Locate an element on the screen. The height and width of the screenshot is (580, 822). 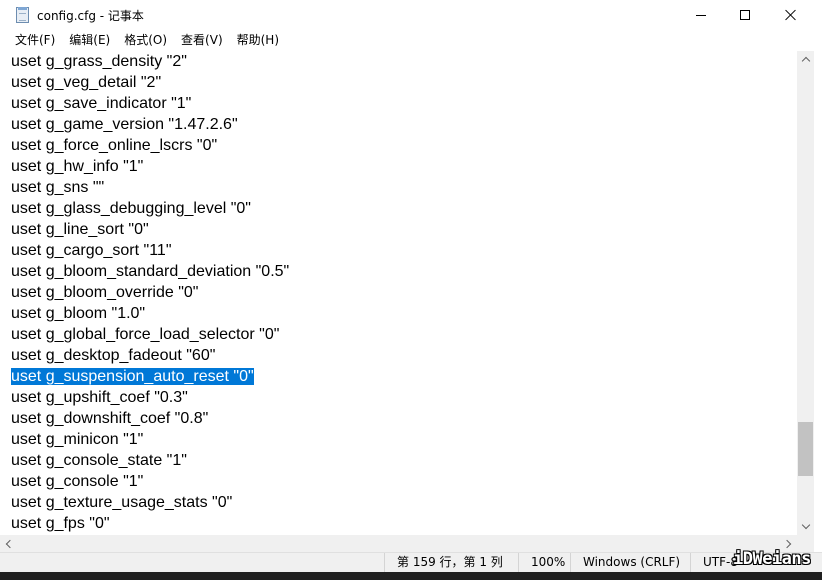
window-right-edge is located at coordinates (818, 311).